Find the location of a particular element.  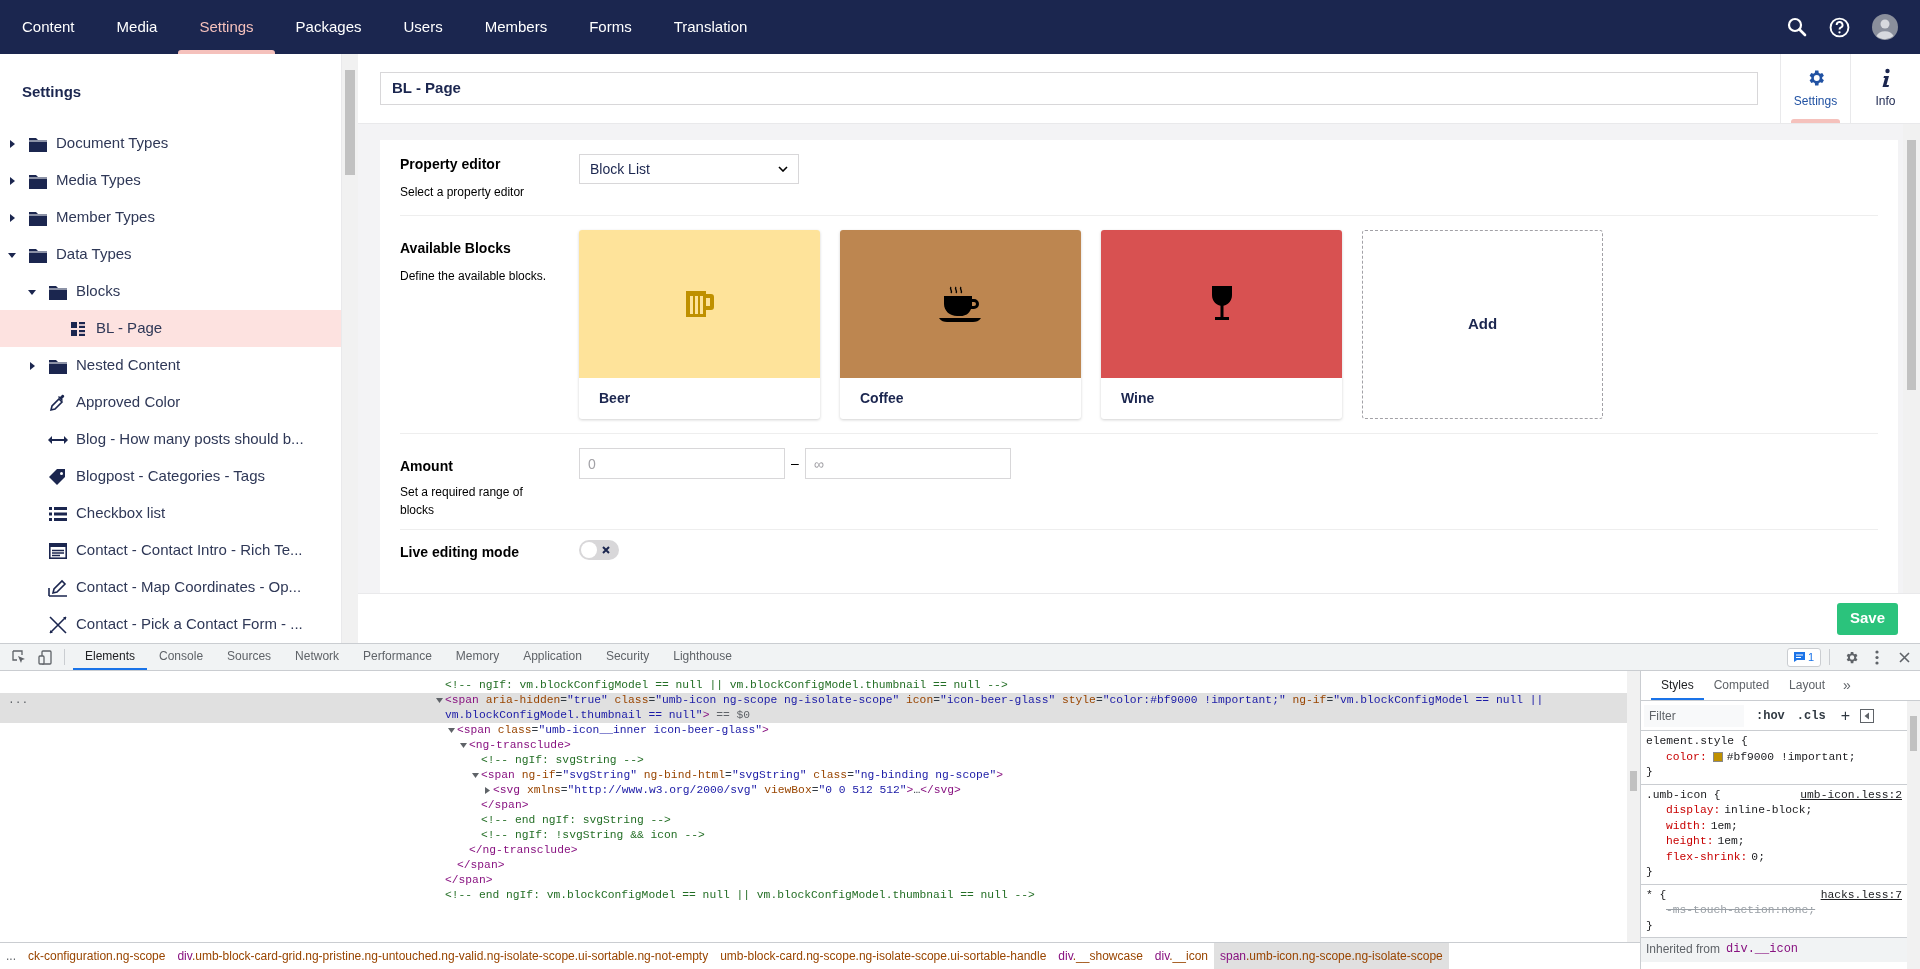

code-line: <!-- ngIf: vm.blockConfigModel == null || vm.blockConfigModel.thumbnail == null --> is located at coordinates (727, 685).